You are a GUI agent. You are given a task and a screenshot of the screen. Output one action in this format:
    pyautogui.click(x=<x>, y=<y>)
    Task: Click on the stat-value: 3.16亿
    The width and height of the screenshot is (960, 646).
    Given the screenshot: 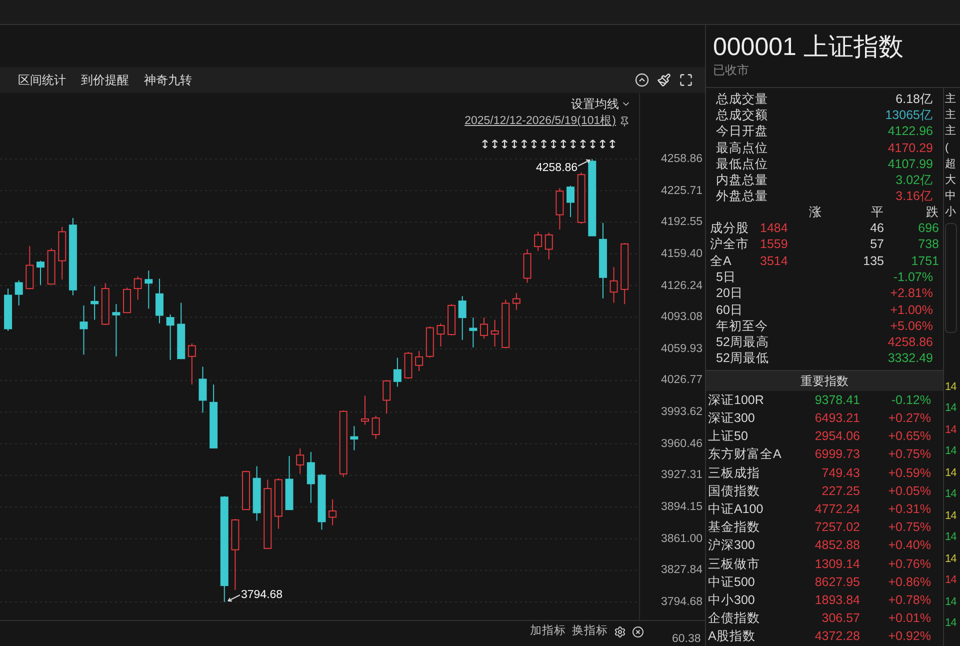 What is the action you would take?
    pyautogui.click(x=914, y=196)
    